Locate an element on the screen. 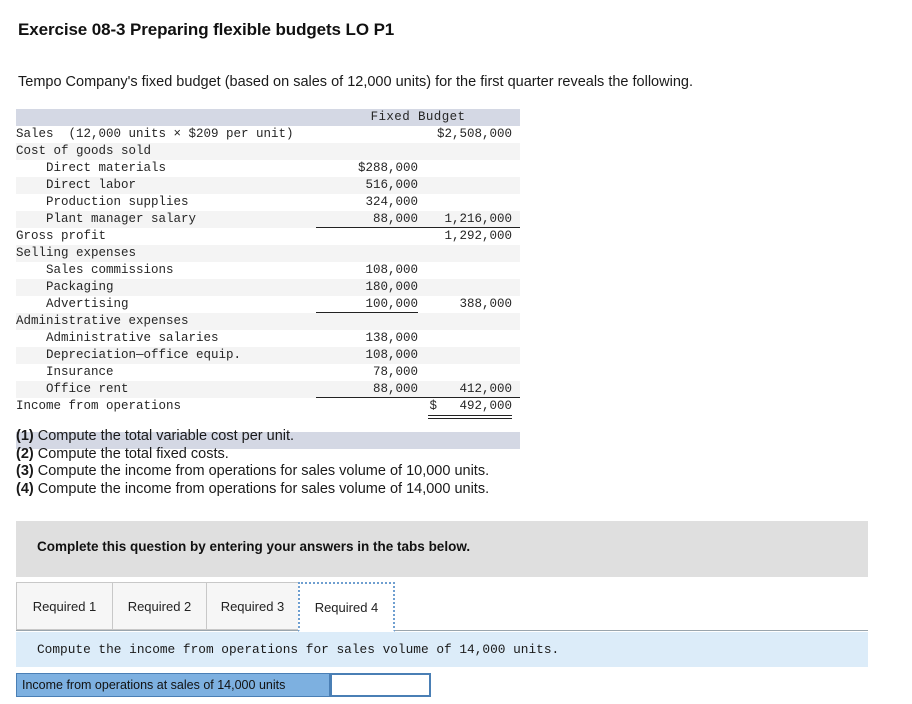  requirement-number: (1) is located at coordinates (25, 436).